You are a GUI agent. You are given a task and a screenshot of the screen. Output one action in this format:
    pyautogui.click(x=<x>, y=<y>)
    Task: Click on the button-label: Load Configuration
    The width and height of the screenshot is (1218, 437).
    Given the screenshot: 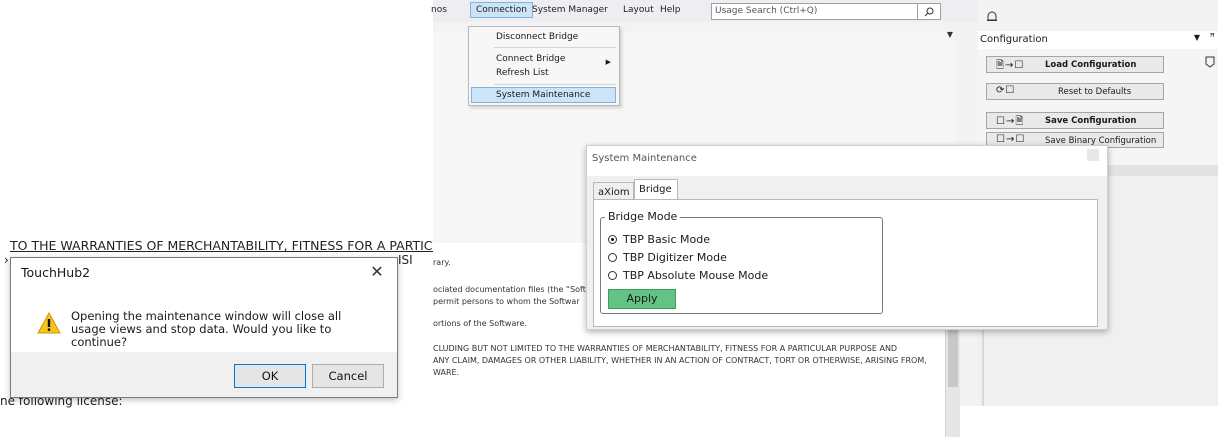 What is the action you would take?
    pyautogui.click(x=1091, y=65)
    